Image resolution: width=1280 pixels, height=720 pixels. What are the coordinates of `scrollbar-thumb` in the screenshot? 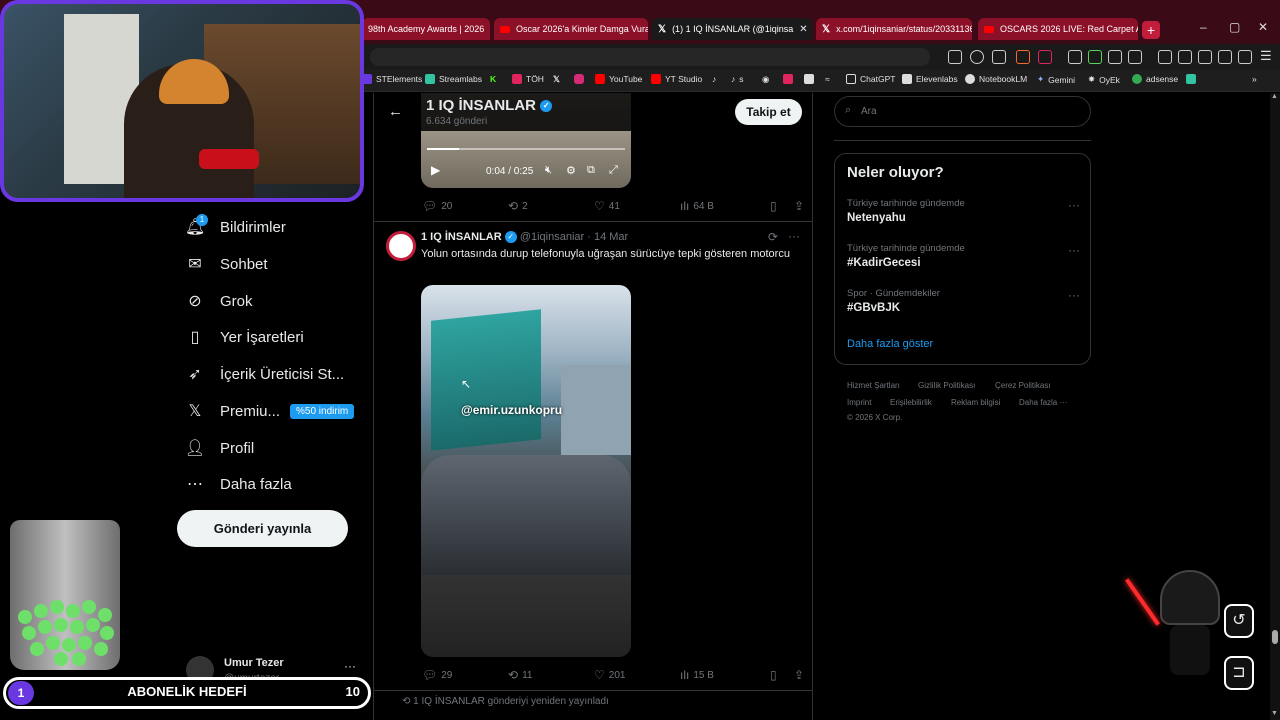 It's located at (1275, 637).